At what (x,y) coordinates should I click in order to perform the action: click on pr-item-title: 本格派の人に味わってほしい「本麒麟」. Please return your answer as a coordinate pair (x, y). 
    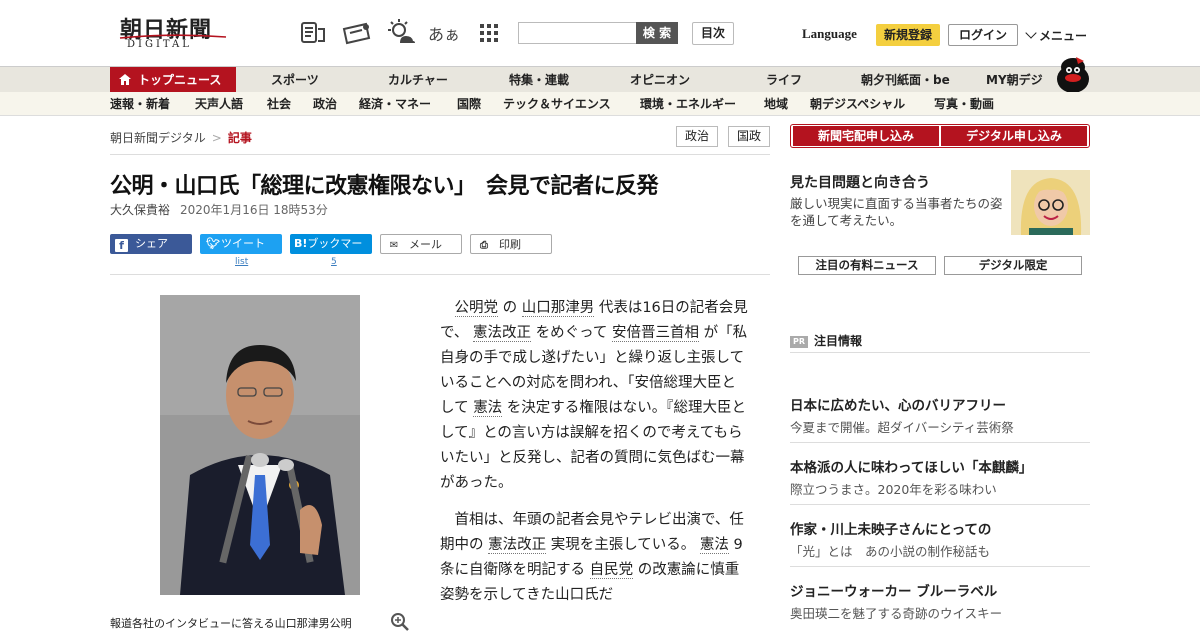
    Looking at the image, I should click on (911, 466).